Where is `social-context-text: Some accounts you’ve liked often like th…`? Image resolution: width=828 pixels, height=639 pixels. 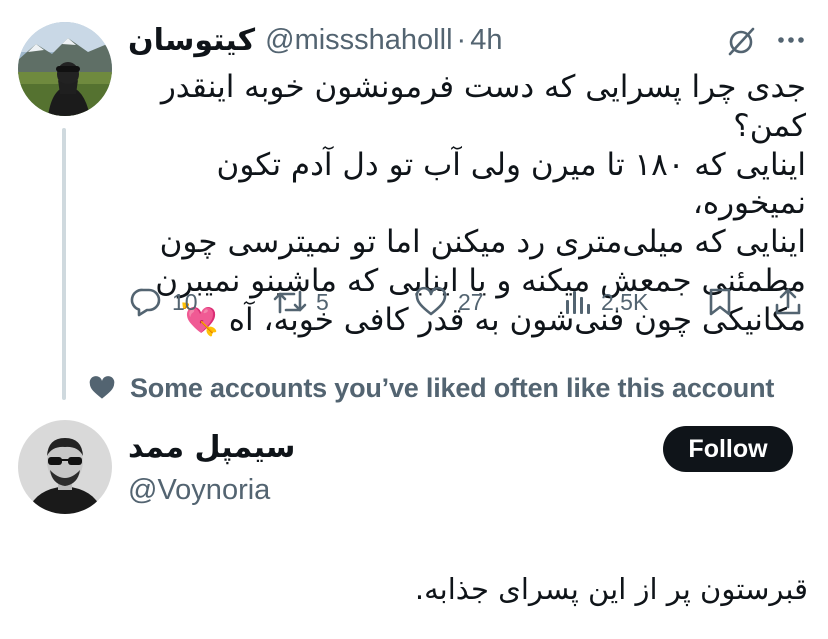 social-context-text: Some accounts you’ve liked often like th… is located at coordinates (452, 387).